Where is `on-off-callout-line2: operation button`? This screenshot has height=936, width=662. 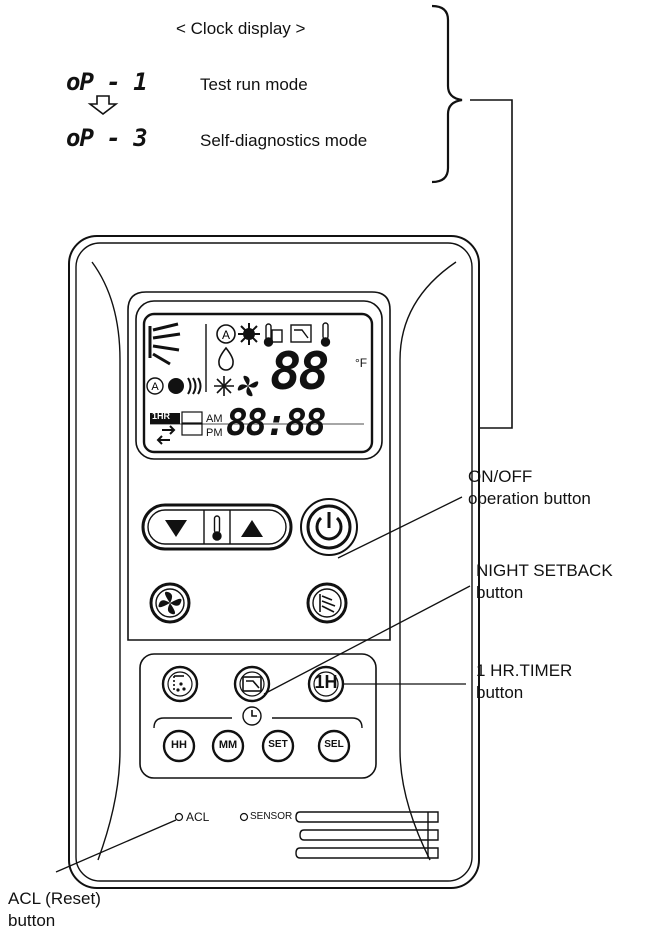
on-off-callout-line2: operation button is located at coordinates (529, 498).